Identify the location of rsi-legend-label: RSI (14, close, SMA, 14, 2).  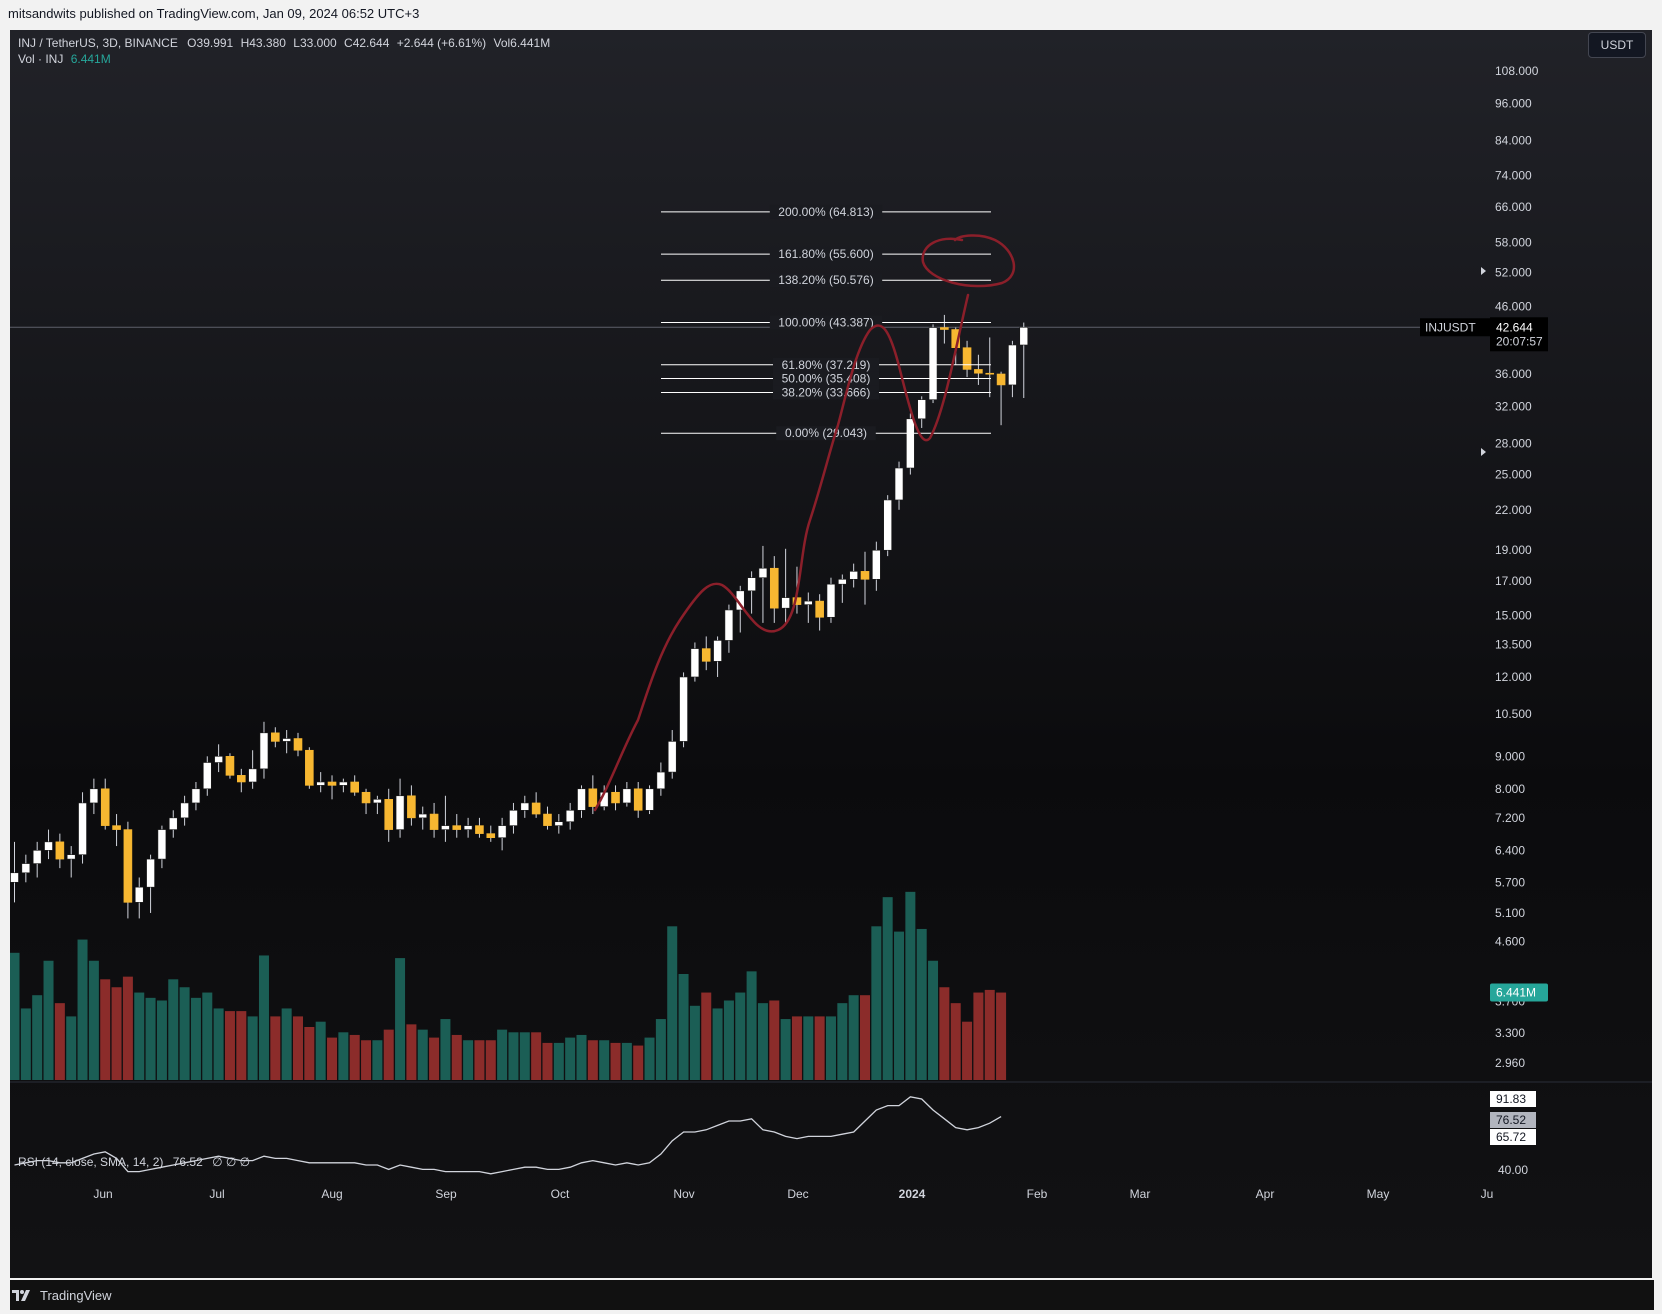
(90, 1162).